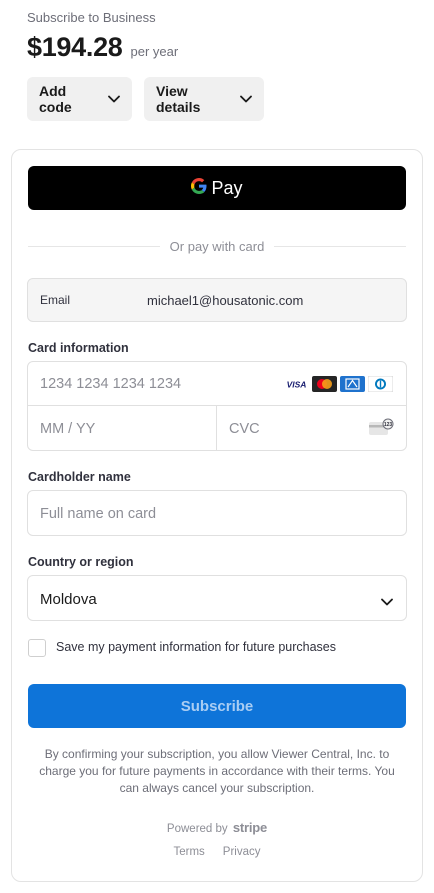 The image size is (434, 893). I want to click on expiry-placeholder: MM / YY, so click(68, 429).